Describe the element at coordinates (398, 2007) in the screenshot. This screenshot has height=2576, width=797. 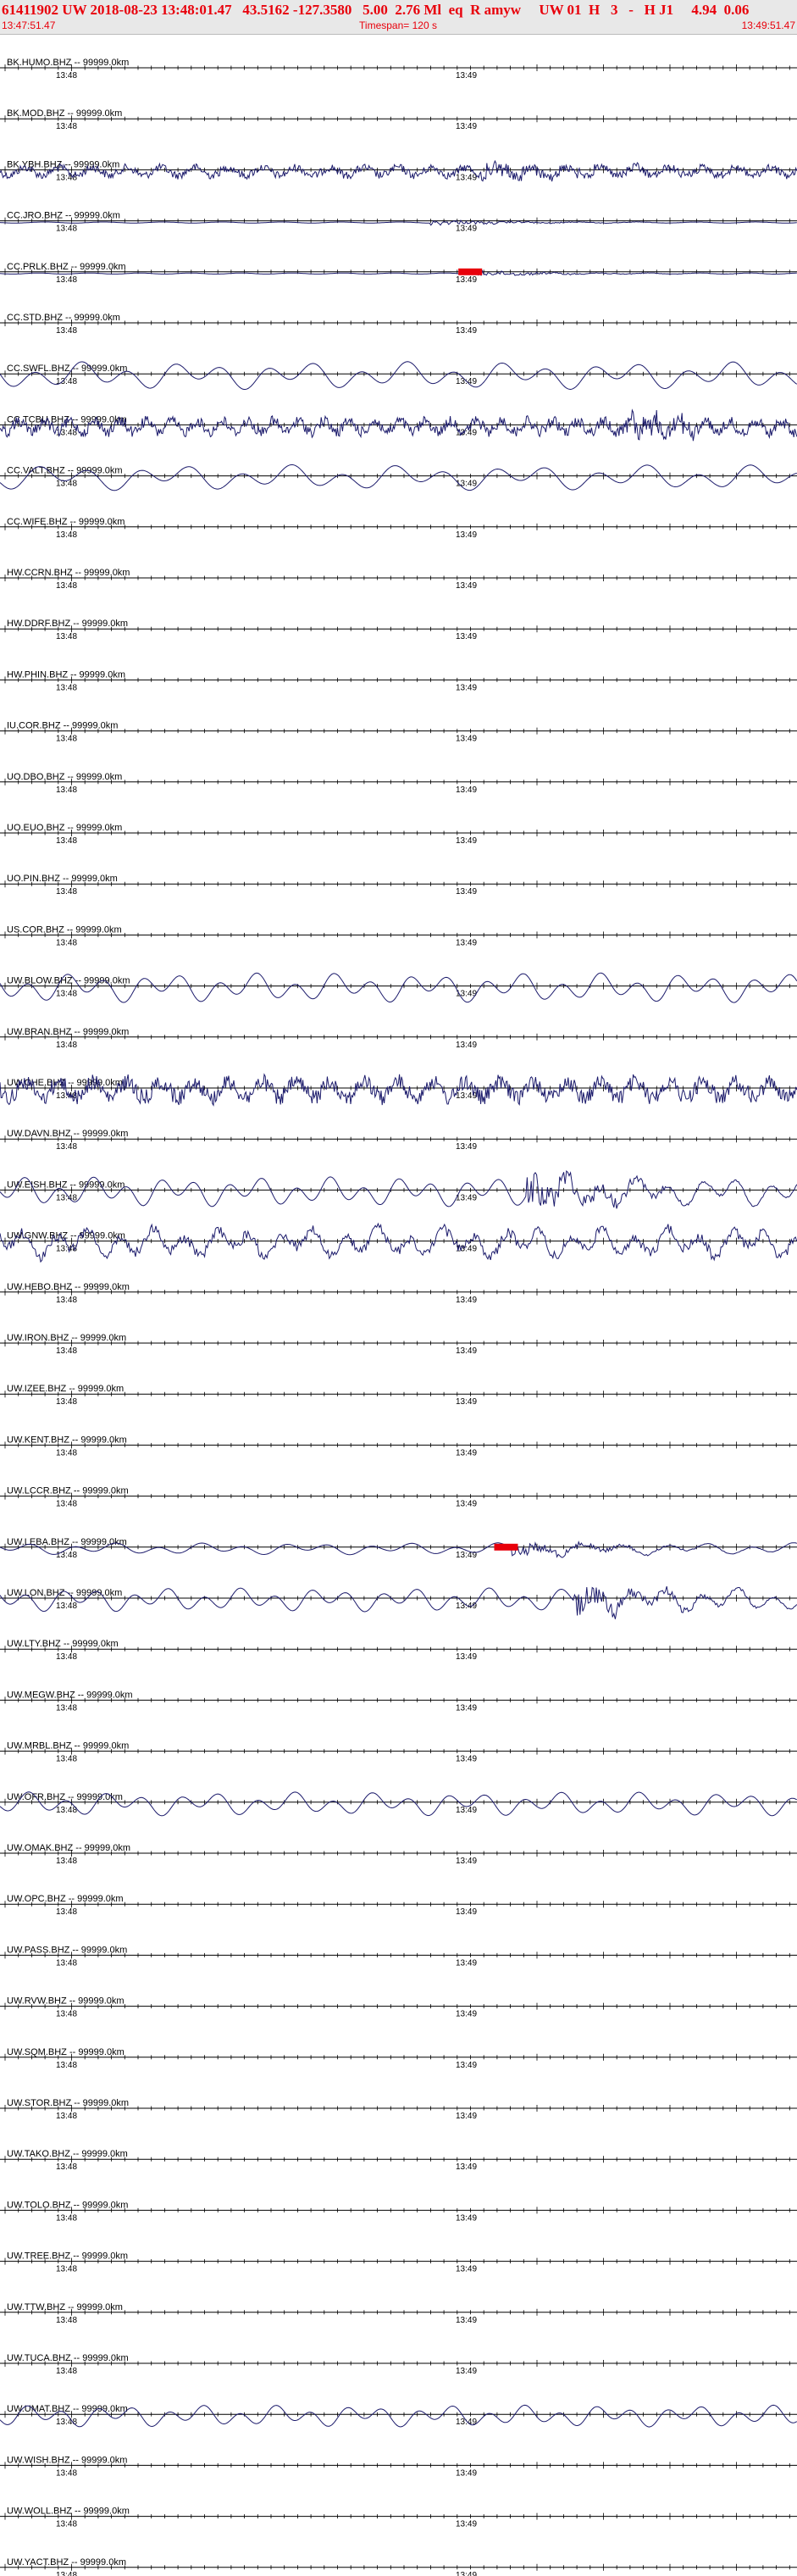
I see `trace-row: UW.RVW.BHZ -- 99999.0km 13:48 13:49` at that location.